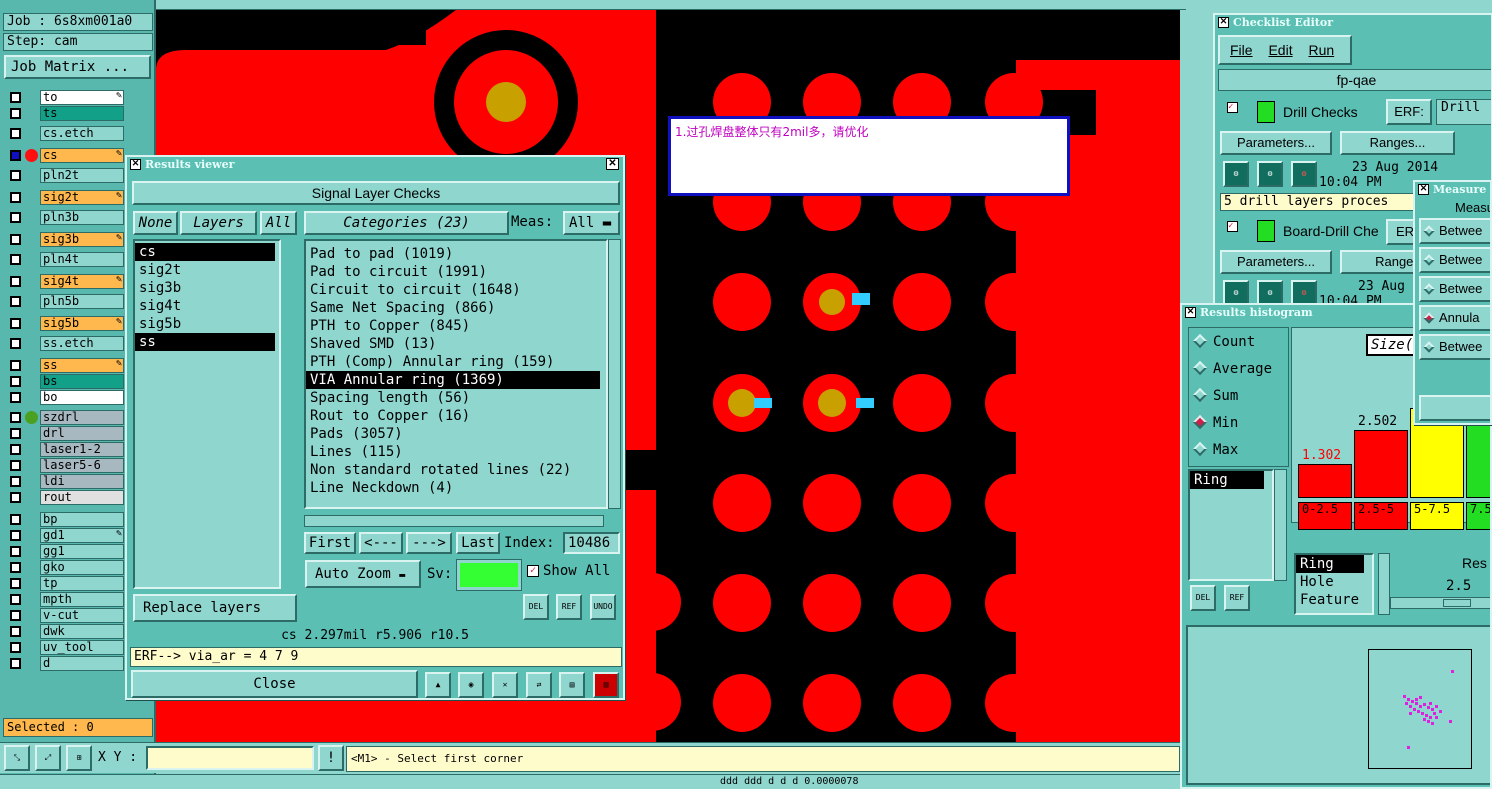 The width and height of the screenshot is (1492, 789). What do you see at coordinates (82, 217) in the screenshot?
I see `layer-name: pln3b` at bounding box center [82, 217].